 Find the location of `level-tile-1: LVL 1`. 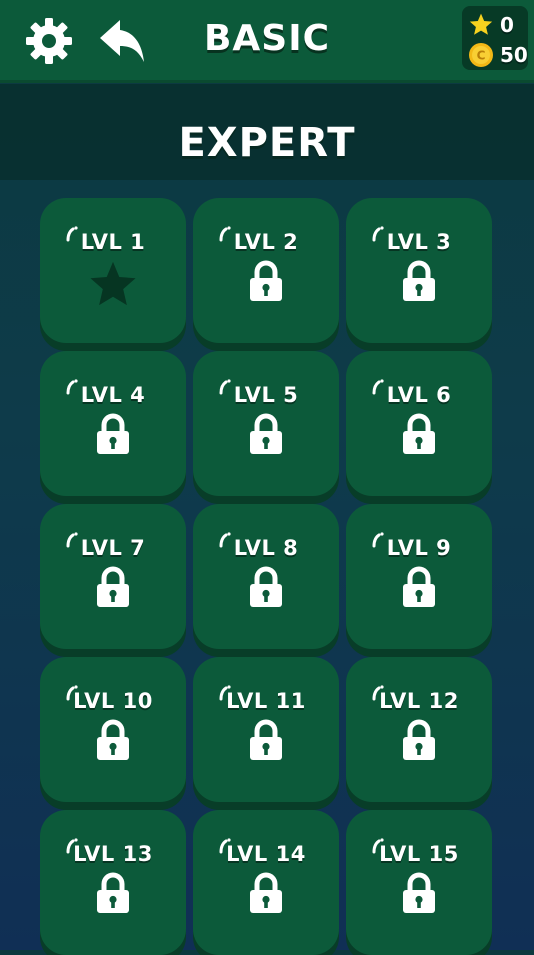

level-tile-1: LVL 1 is located at coordinates (113, 270).